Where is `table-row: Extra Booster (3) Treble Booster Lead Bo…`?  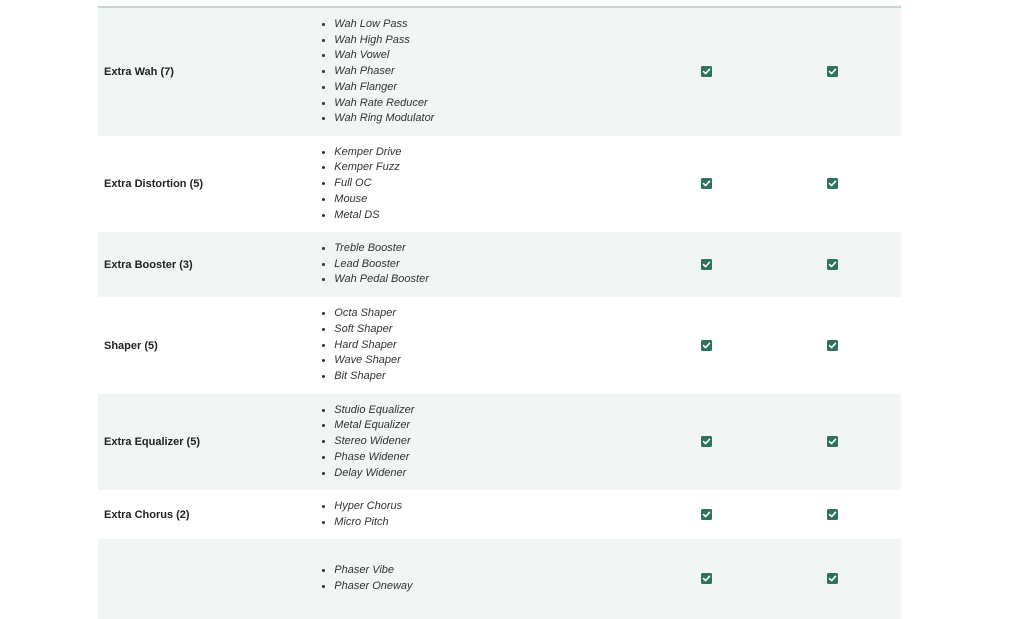 table-row: Extra Booster (3) Treble Booster Lead Bo… is located at coordinates (499, 264).